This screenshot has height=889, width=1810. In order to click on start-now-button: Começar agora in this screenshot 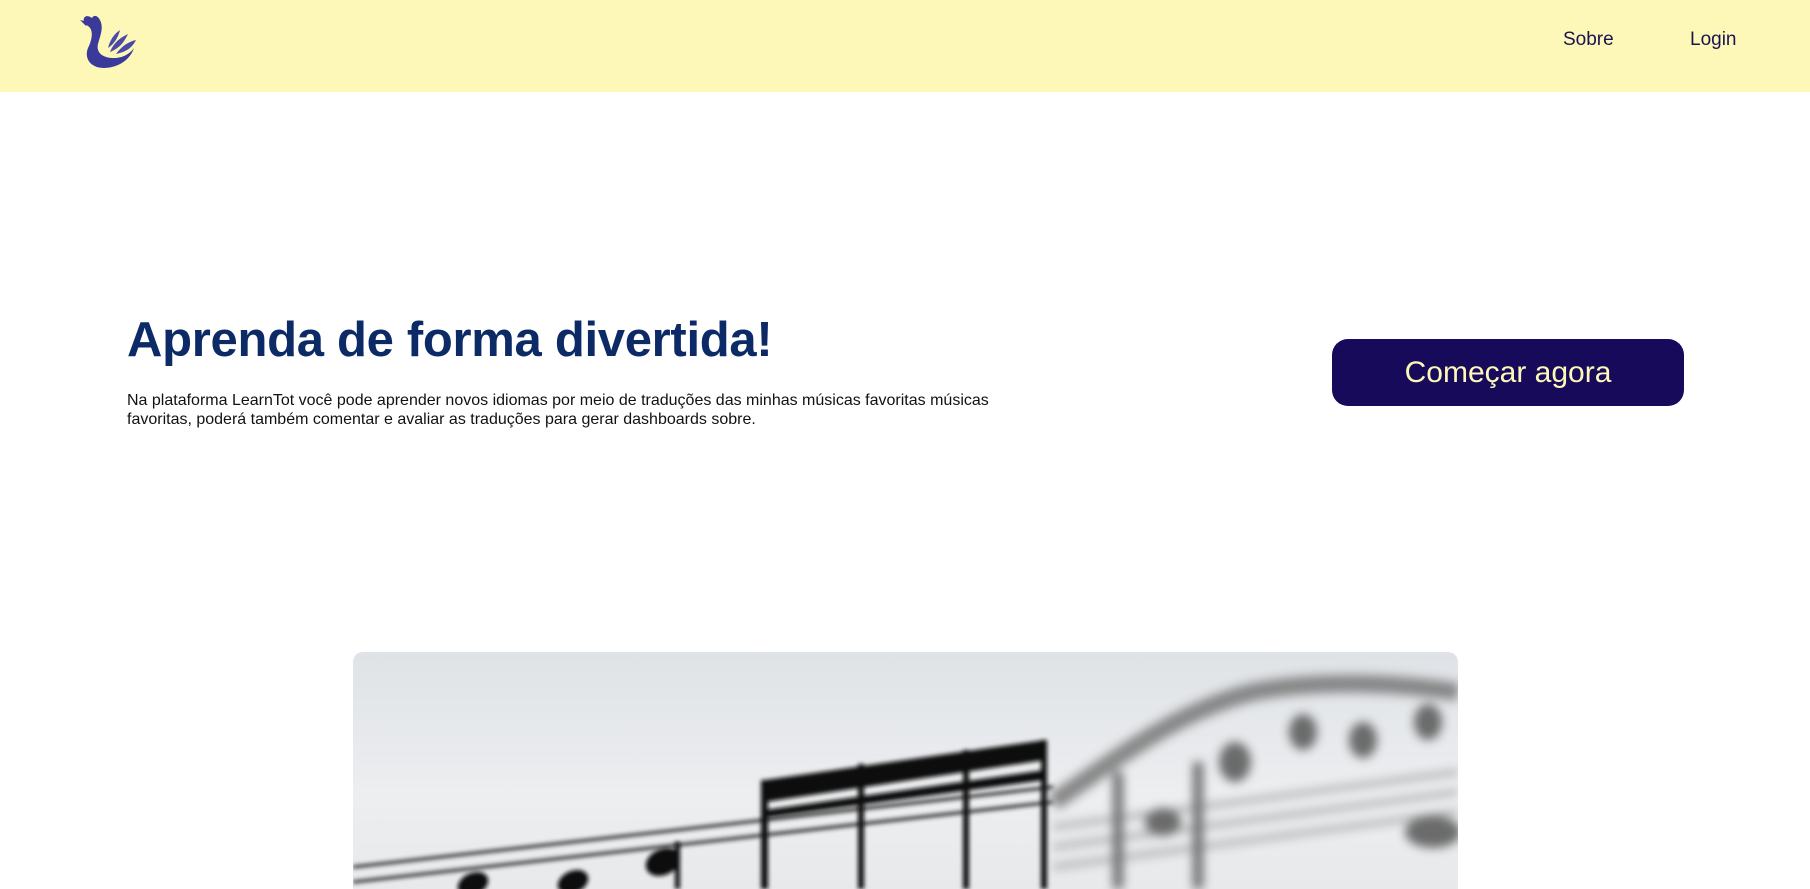, I will do `click(1508, 372)`.